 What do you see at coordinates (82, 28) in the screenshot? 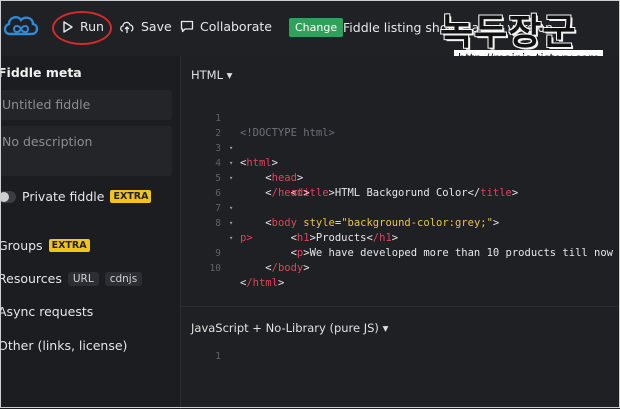
I see `run-highlight-circle` at bounding box center [82, 28].